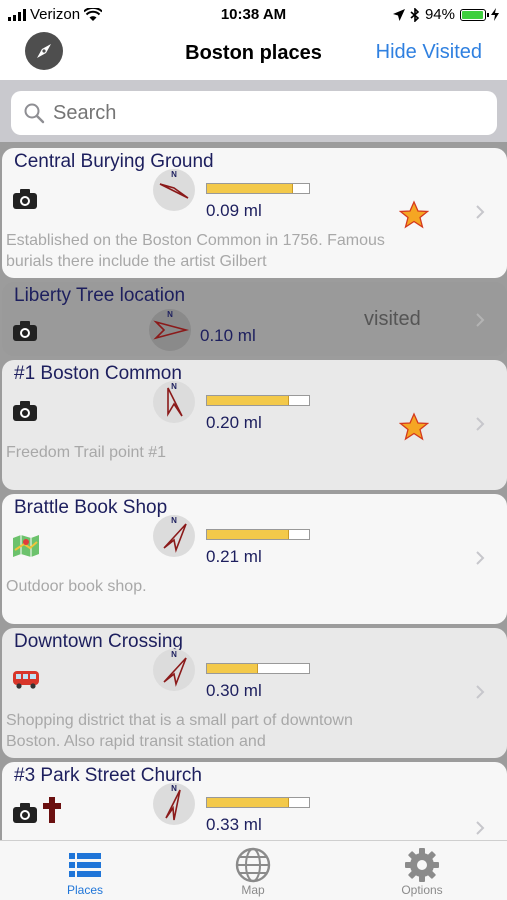 The width and height of the screenshot is (507, 900). What do you see at coordinates (86, 452) in the screenshot?
I see `place-description: Freedom Trail point #1` at bounding box center [86, 452].